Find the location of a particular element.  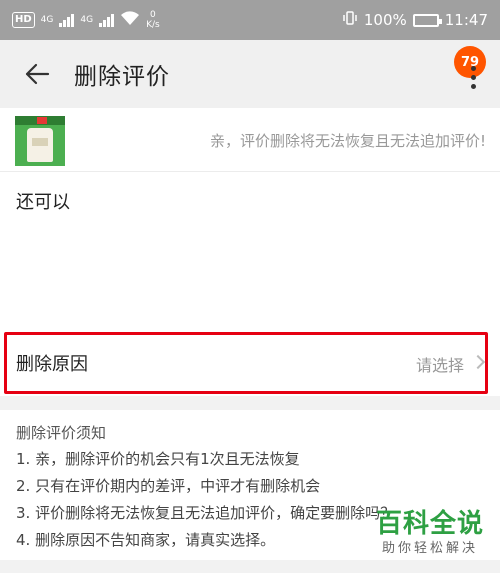

back-button is located at coordinates (37, 74).